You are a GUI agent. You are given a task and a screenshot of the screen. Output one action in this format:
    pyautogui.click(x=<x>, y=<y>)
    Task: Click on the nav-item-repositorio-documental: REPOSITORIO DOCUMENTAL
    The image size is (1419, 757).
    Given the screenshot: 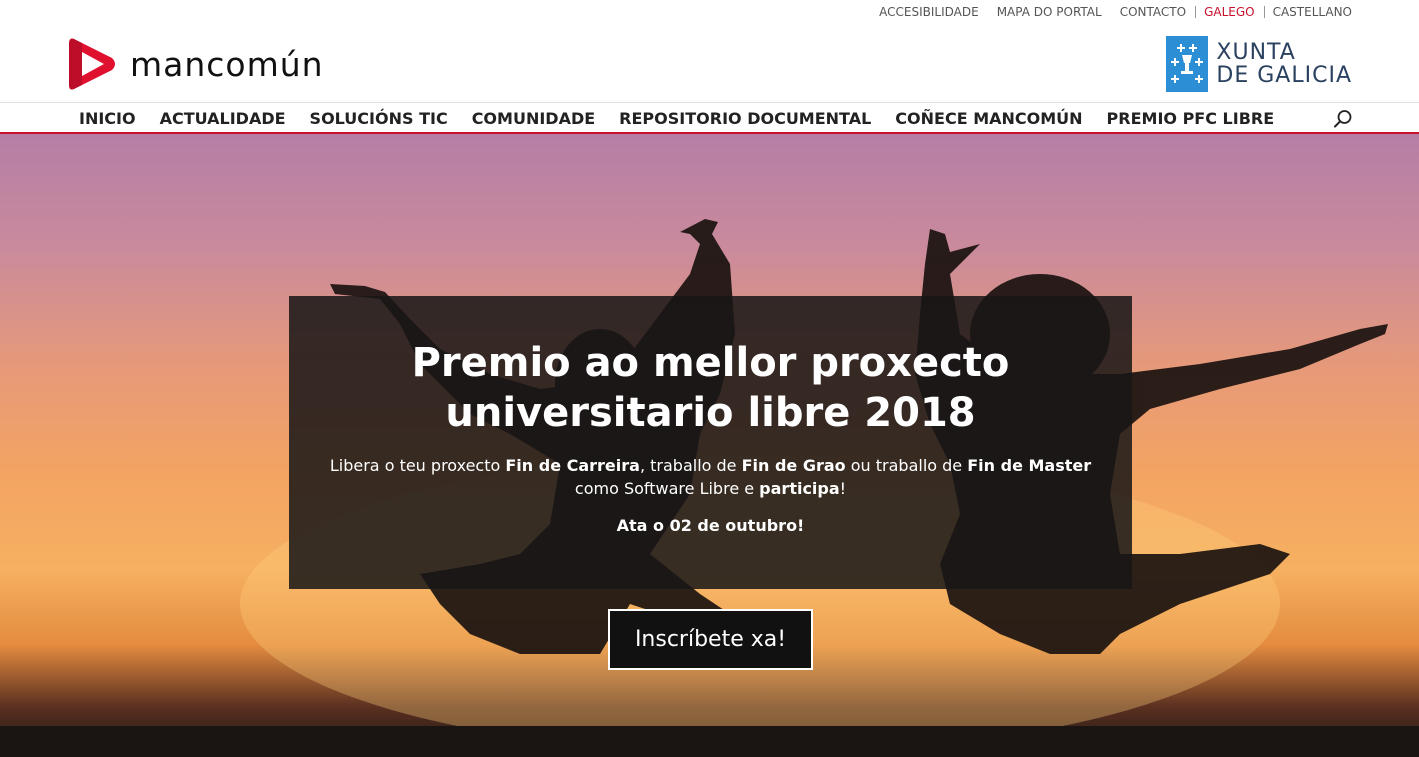 What is the action you would take?
    pyautogui.click(x=745, y=118)
    